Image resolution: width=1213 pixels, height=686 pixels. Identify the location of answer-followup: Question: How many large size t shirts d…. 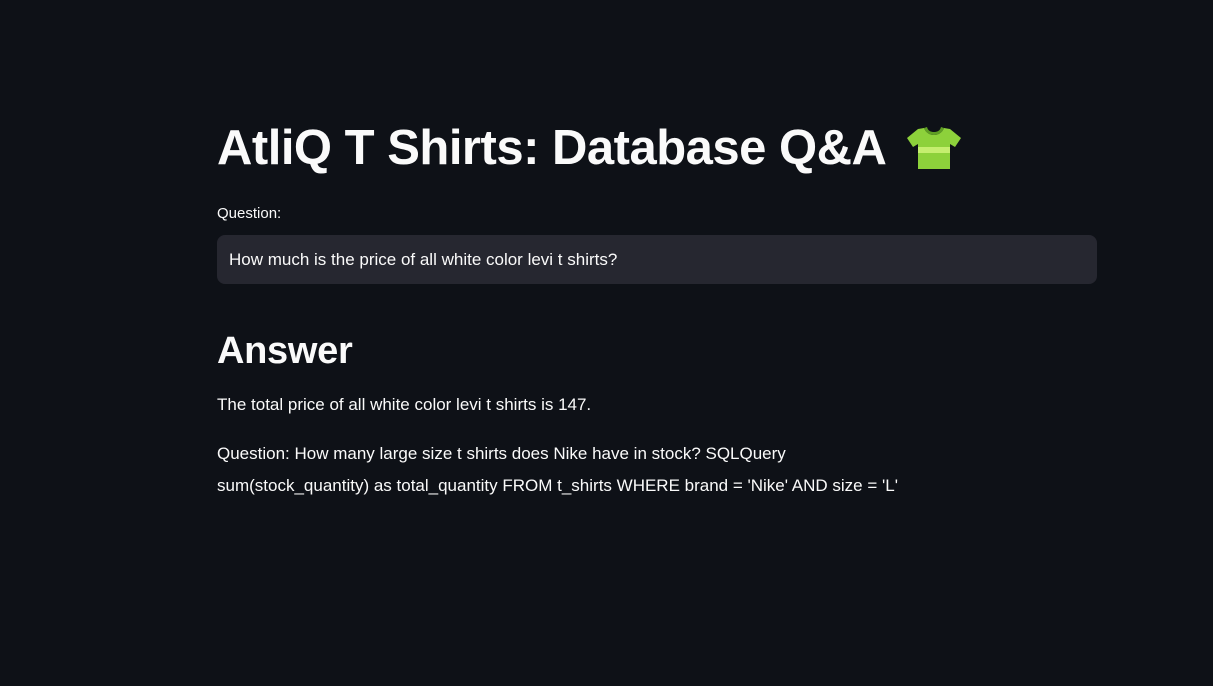
(657, 470).